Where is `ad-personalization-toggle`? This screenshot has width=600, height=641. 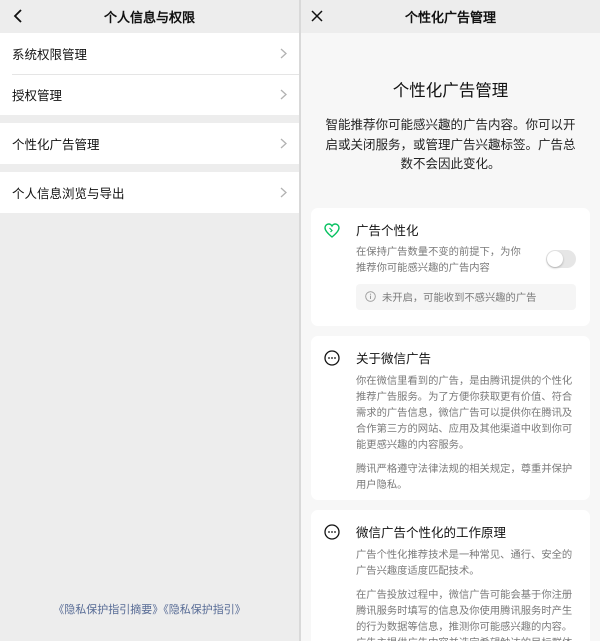 ad-personalization-toggle is located at coordinates (561, 258).